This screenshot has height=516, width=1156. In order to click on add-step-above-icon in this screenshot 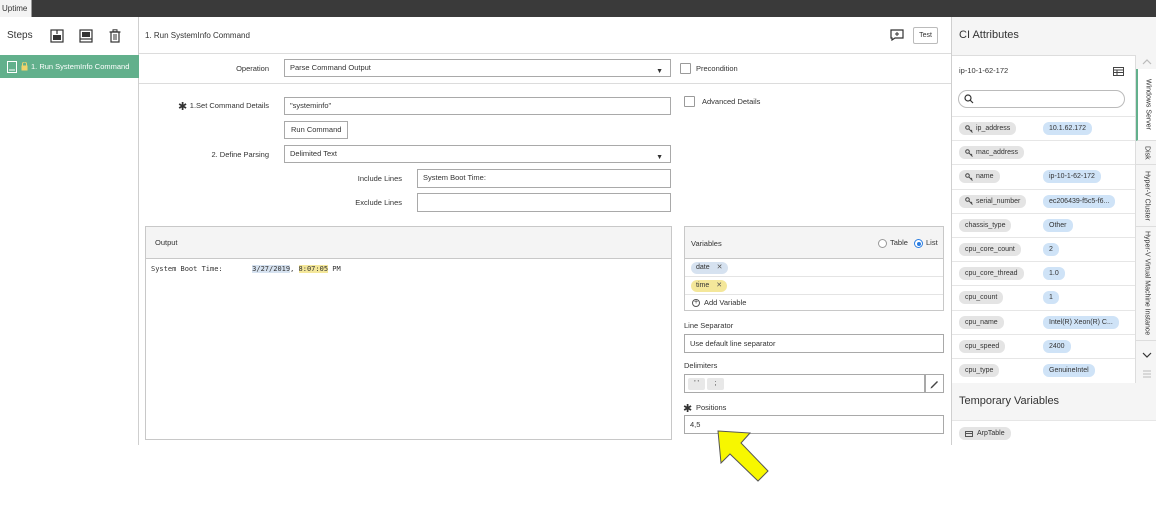, I will do `click(57, 36)`.